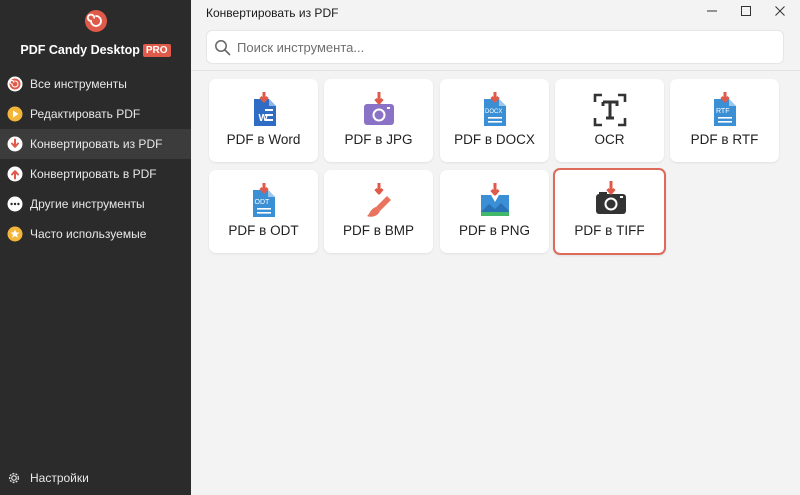 The height and width of the screenshot is (495, 800). I want to click on minimize-icon, so click(712, 11).